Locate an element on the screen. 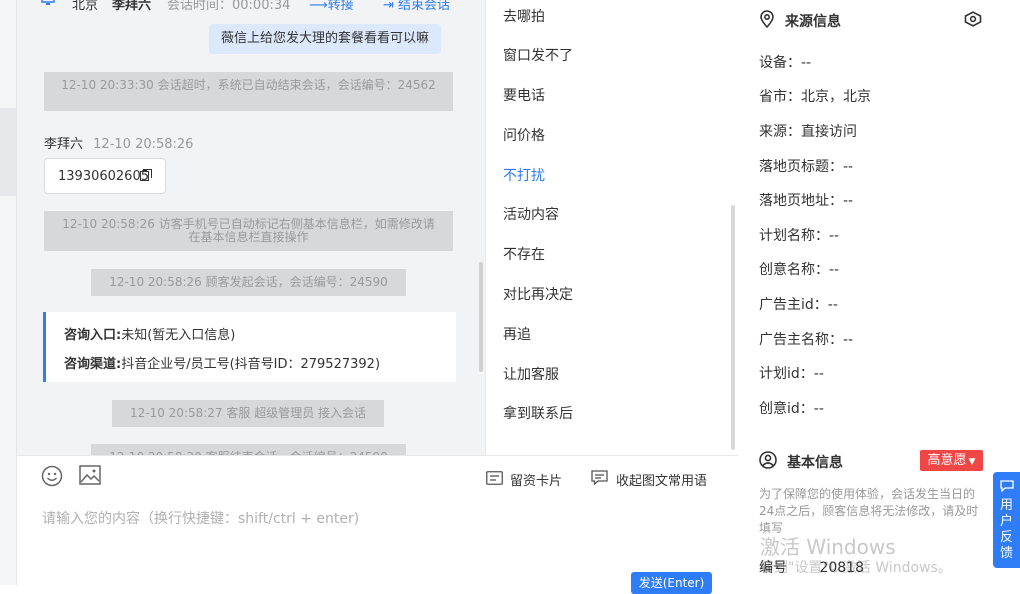 The width and height of the screenshot is (1020, 594). collapse-common-phrases-button: 收起图文常用语 is located at coordinates (649, 479).